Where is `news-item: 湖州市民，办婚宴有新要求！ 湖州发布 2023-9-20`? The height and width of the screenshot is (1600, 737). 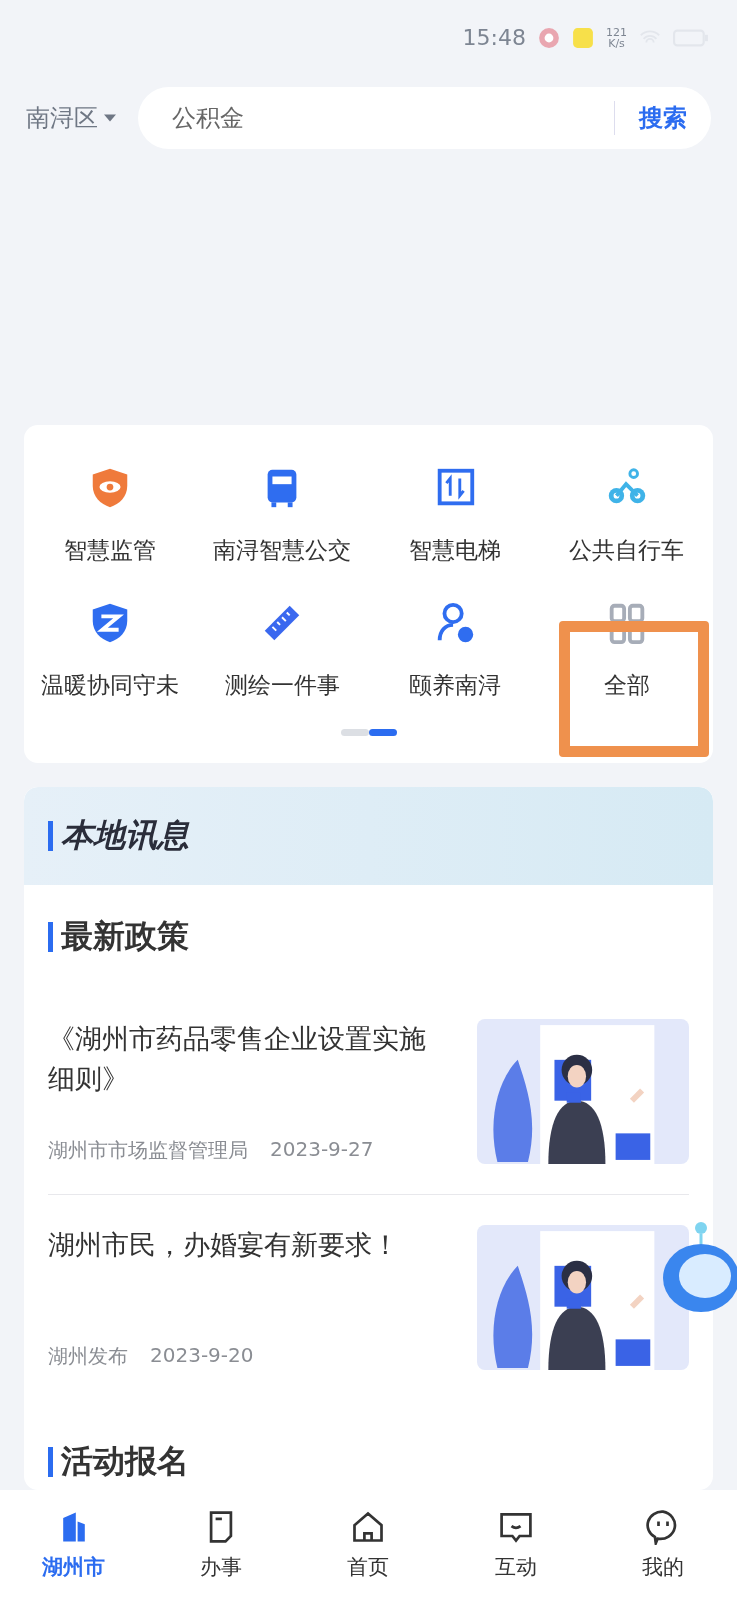 news-item: 湖州市民，办婚宴有新要求！ 湖州发布 2023-9-20 is located at coordinates (368, 1297).